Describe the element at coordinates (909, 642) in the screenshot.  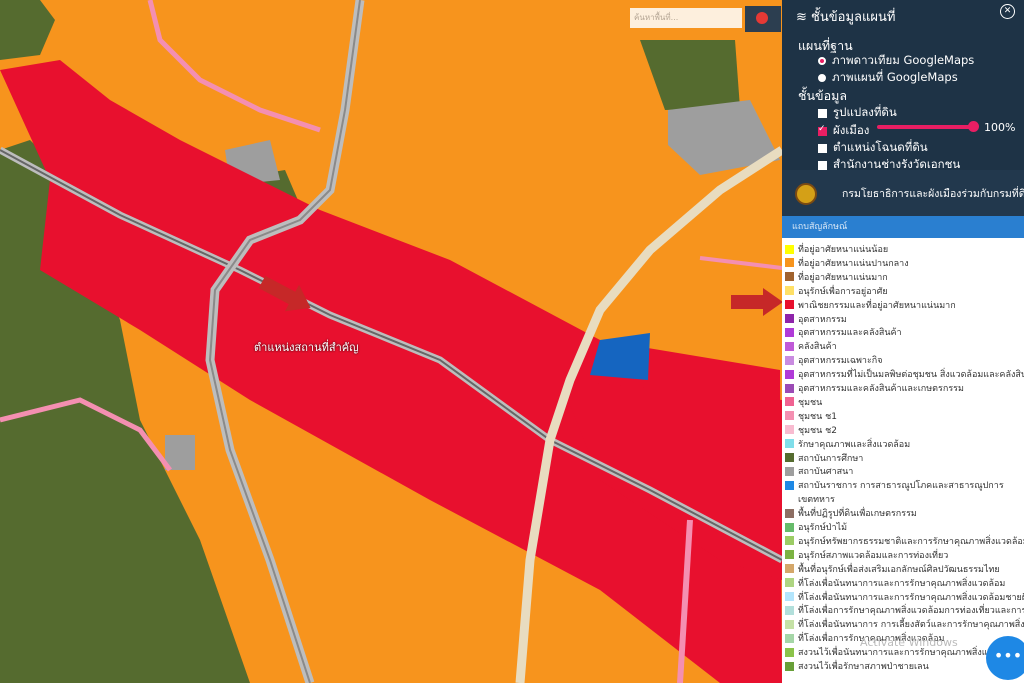
I see `activation-watermark: Activate Windows` at that location.